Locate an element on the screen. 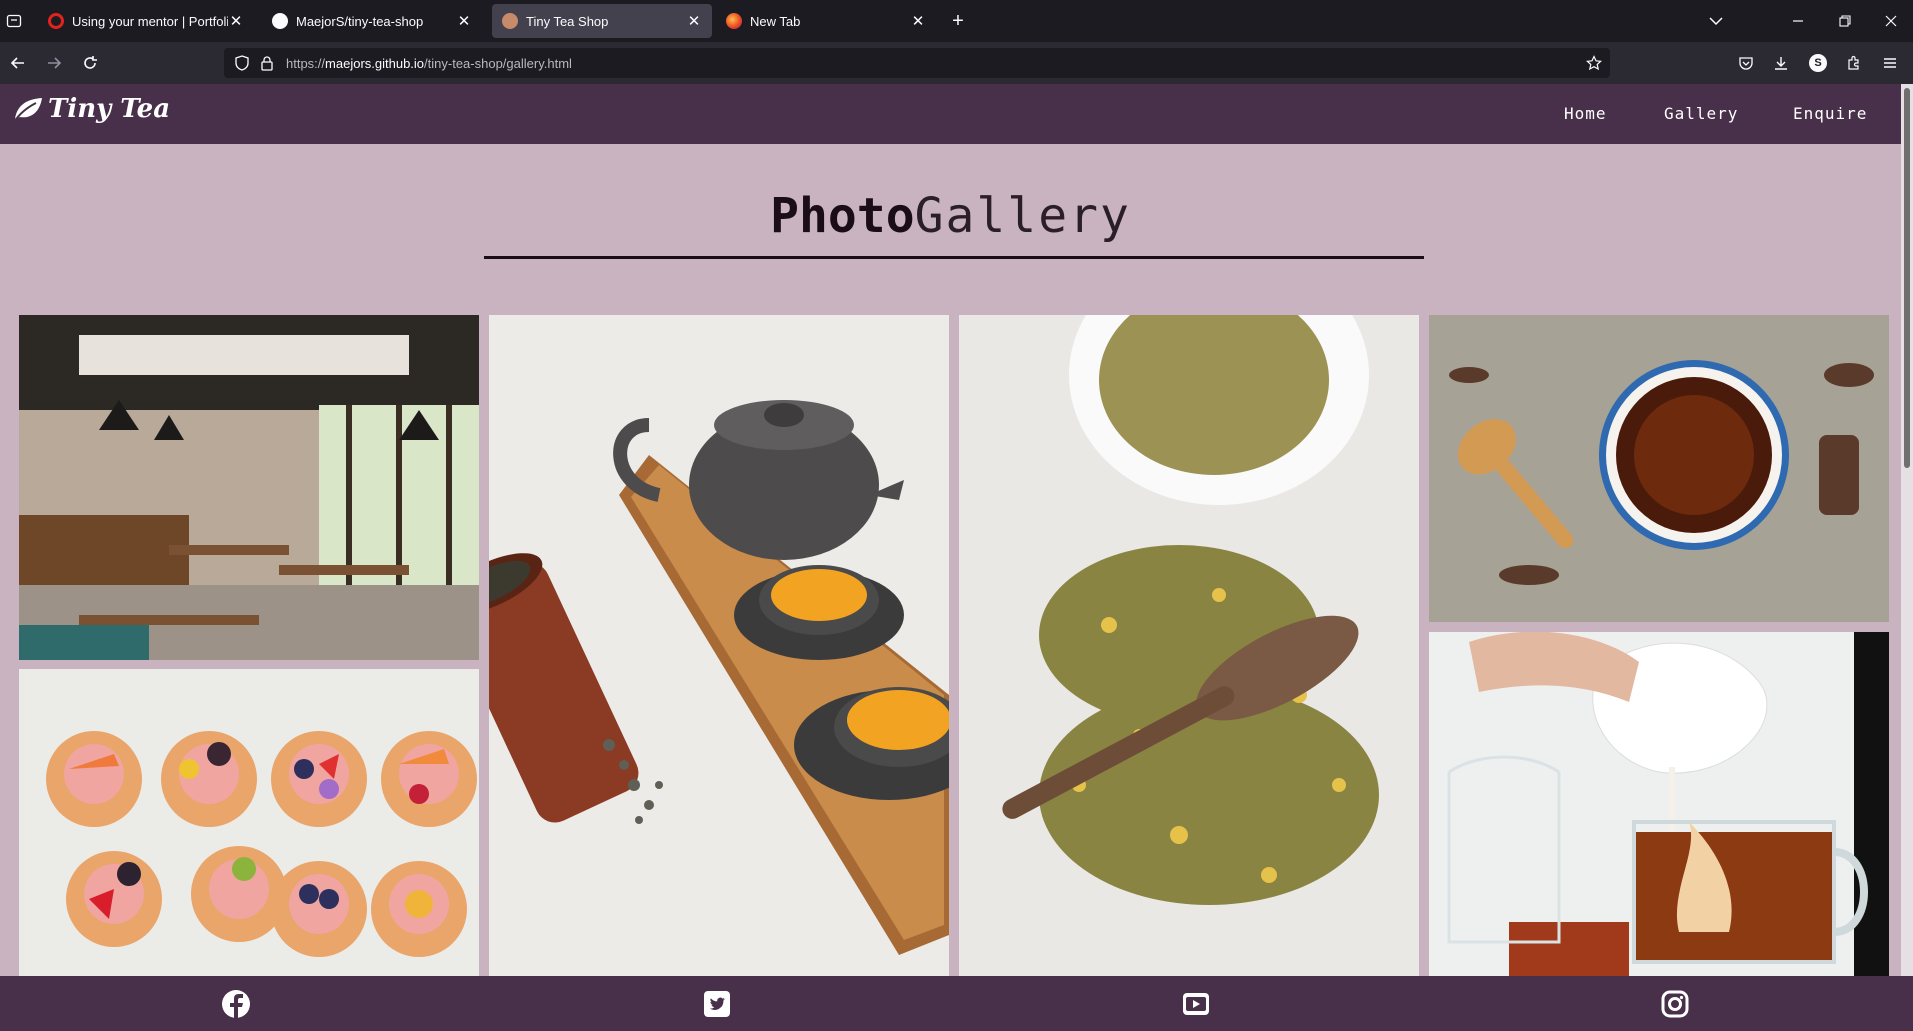 The image size is (1913, 1031). fruit-tarts-photo is located at coordinates (249, 822).